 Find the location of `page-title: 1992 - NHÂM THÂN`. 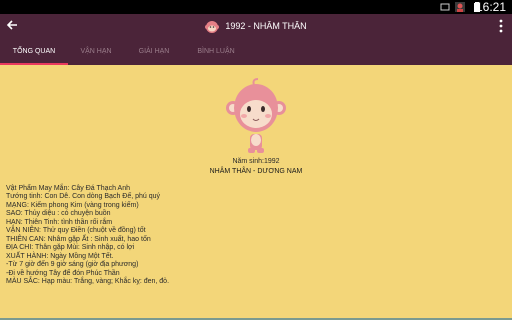

page-title: 1992 - NHÂM THÂN is located at coordinates (256, 26).